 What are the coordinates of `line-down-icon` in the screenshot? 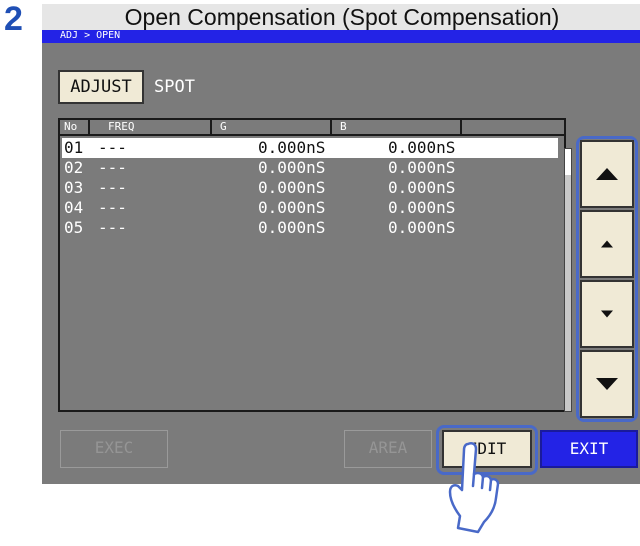 It's located at (607, 314).